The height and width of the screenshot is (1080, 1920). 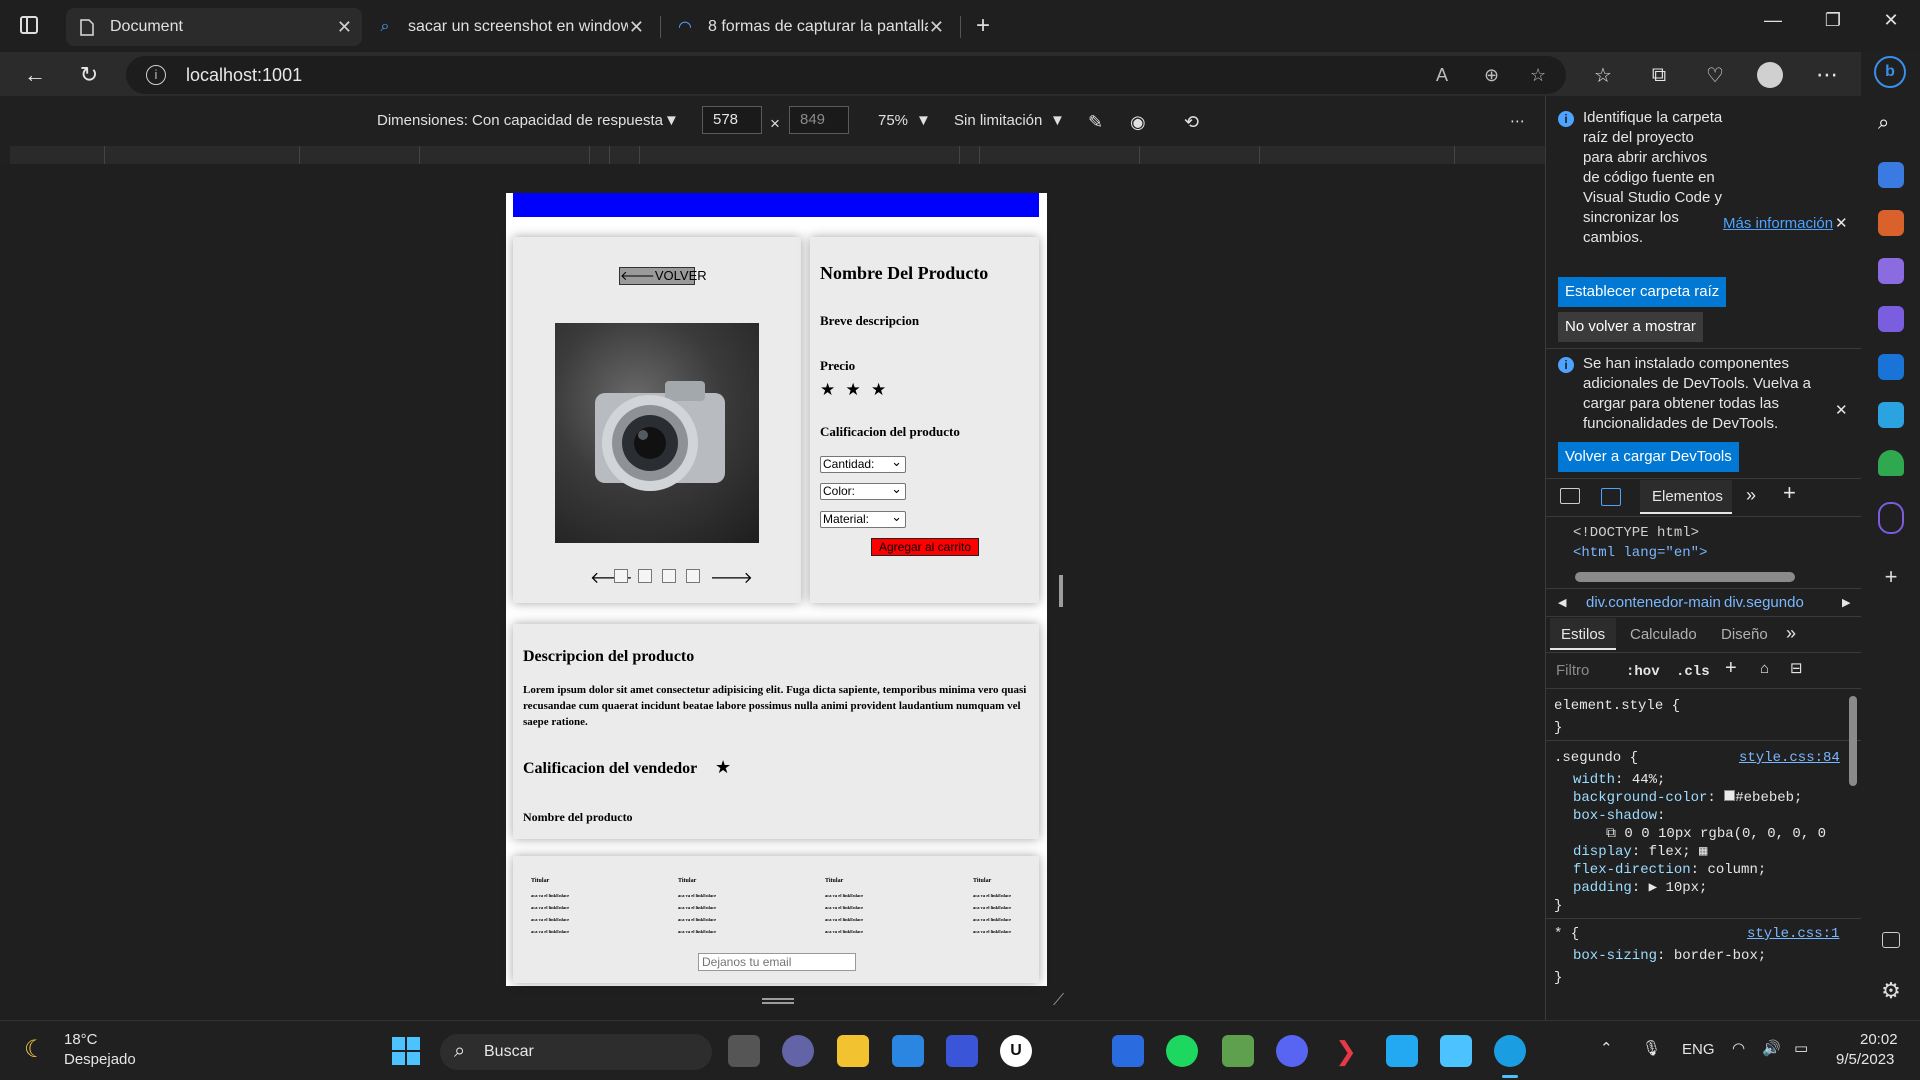 What do you see at coordinates (1827, 75) in the screenshot?
I see `more-menu-icon: ⋯` at bounding box center [1827, 75].